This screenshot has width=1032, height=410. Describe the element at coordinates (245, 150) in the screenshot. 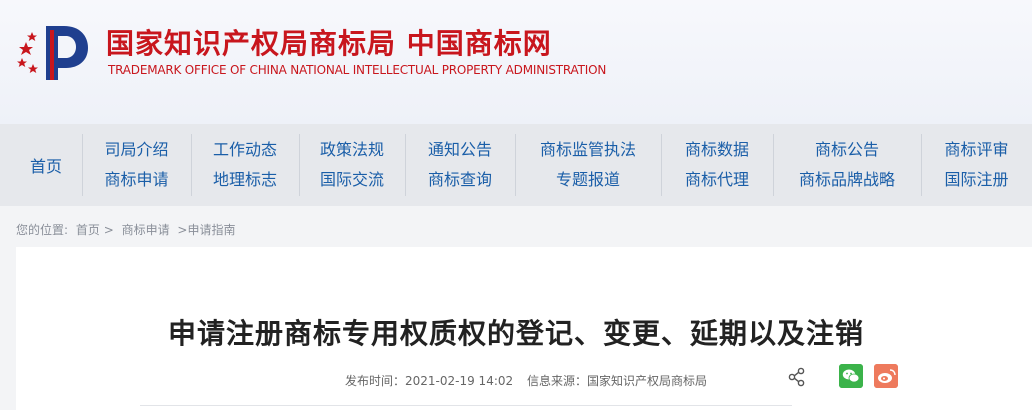

I see `nav-link-work-news: 工作动态` at that location.